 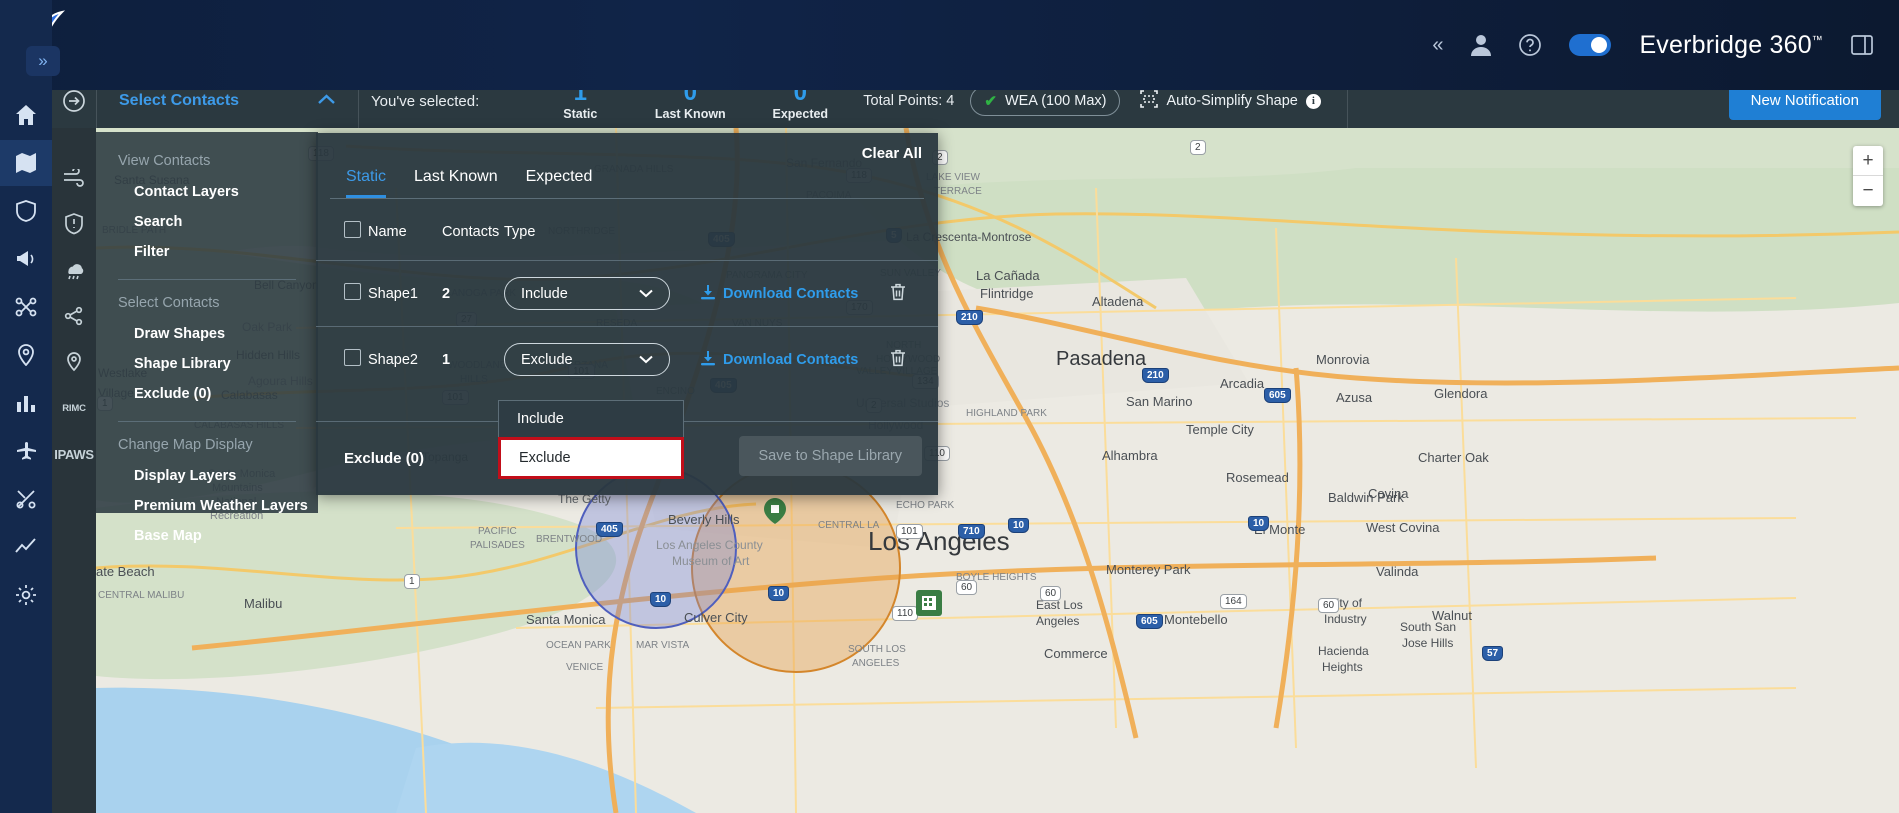 I want to click on map-tool-location, so click(x=74, y=362).